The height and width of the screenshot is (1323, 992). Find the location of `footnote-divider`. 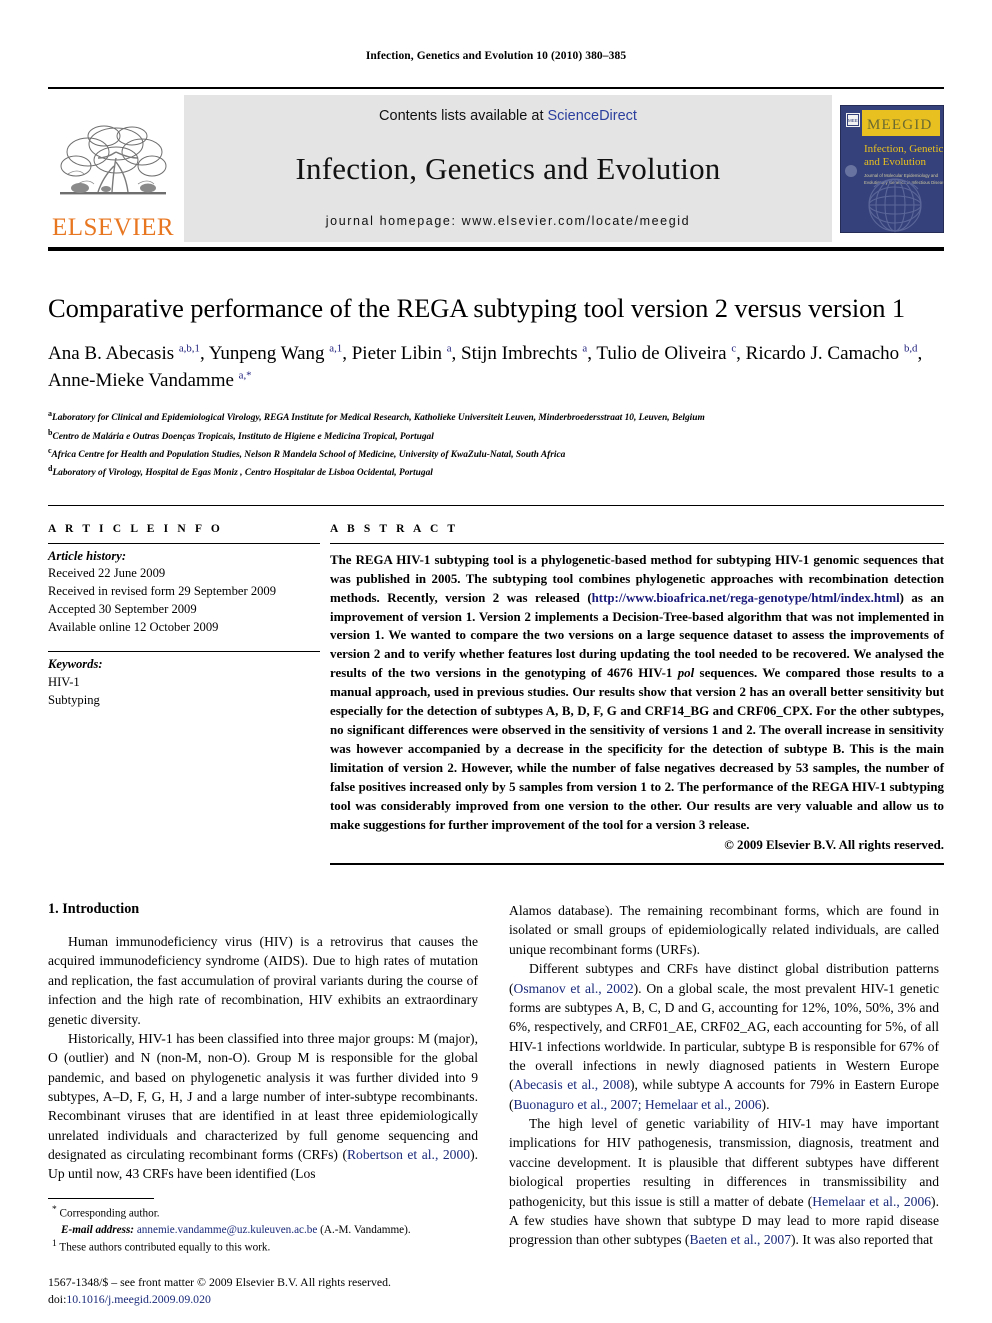

footnote-divider is located at coordinates (101, 1198).